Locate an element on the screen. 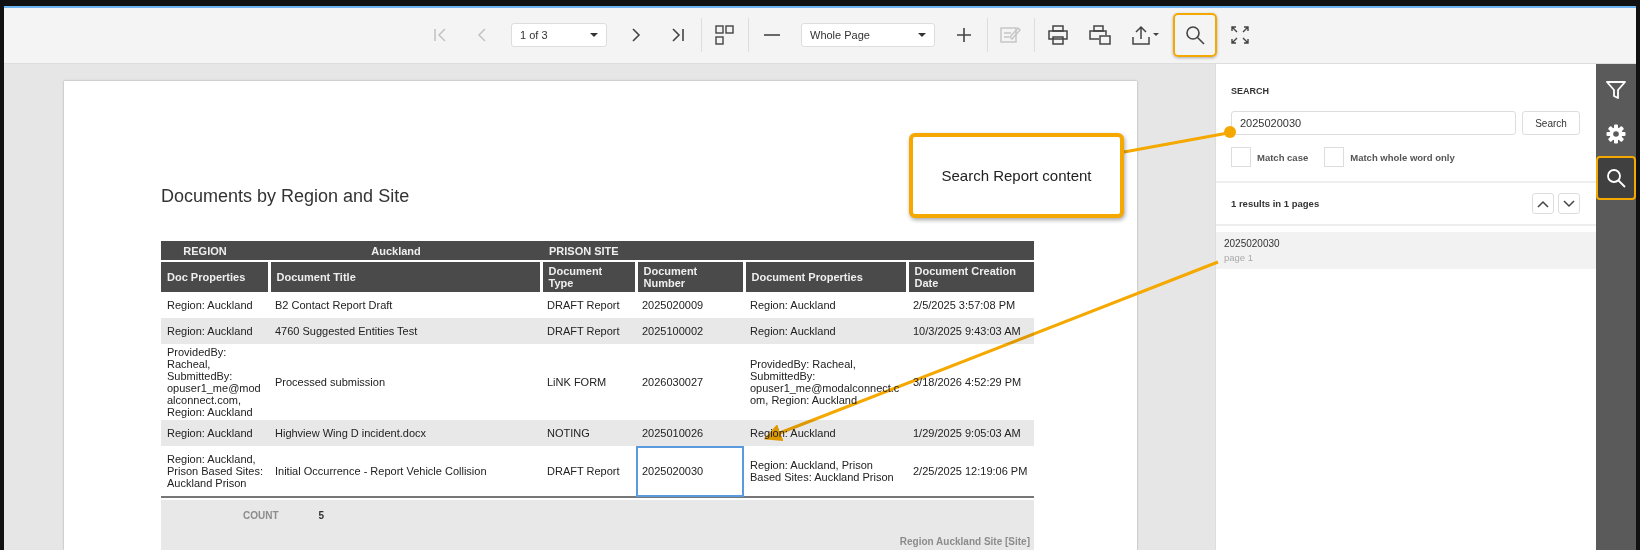  column-header: Document Properties is located at coordinates (825, 276).